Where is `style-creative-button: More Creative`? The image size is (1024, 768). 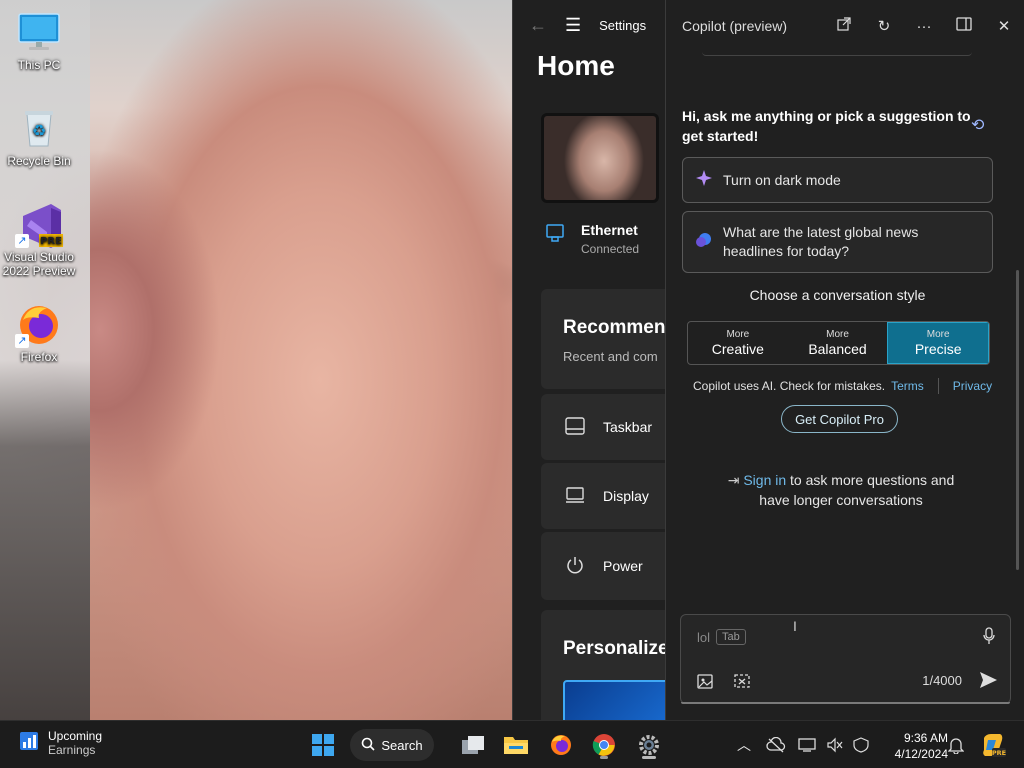
style-creative-button: More Creative is located at coordinates (738, 343).